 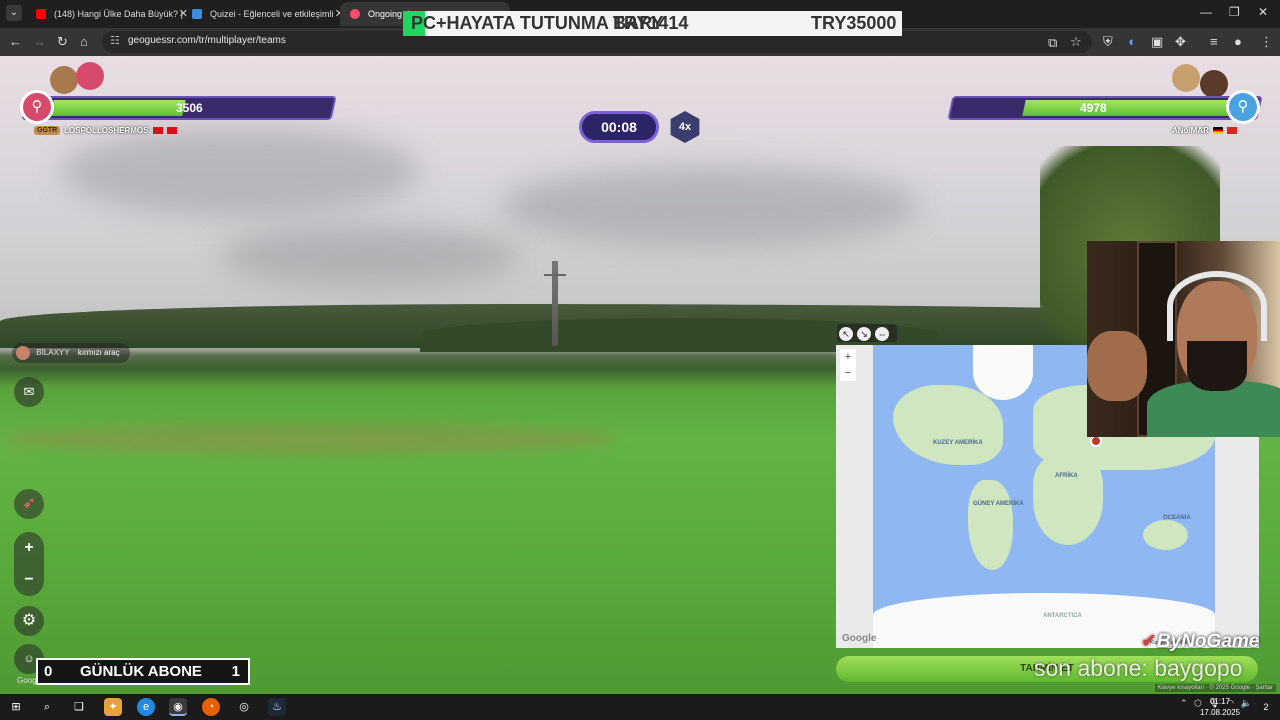 I want to click on map-label: AFRİKA, so click(x=1066, y=476).